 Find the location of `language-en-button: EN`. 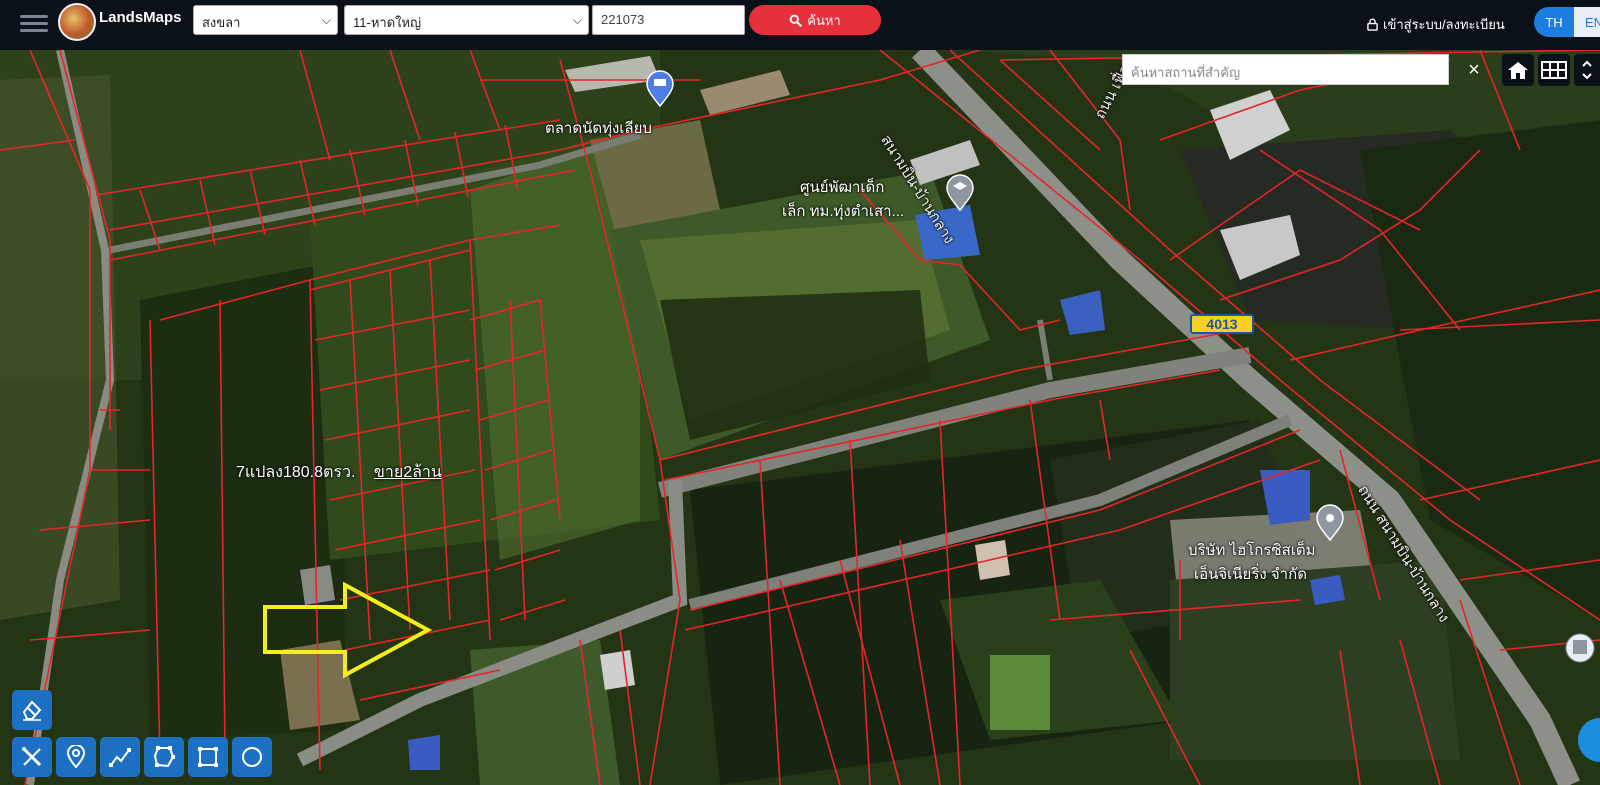

language-en-button: EN is located at coordinates (1587, 22).